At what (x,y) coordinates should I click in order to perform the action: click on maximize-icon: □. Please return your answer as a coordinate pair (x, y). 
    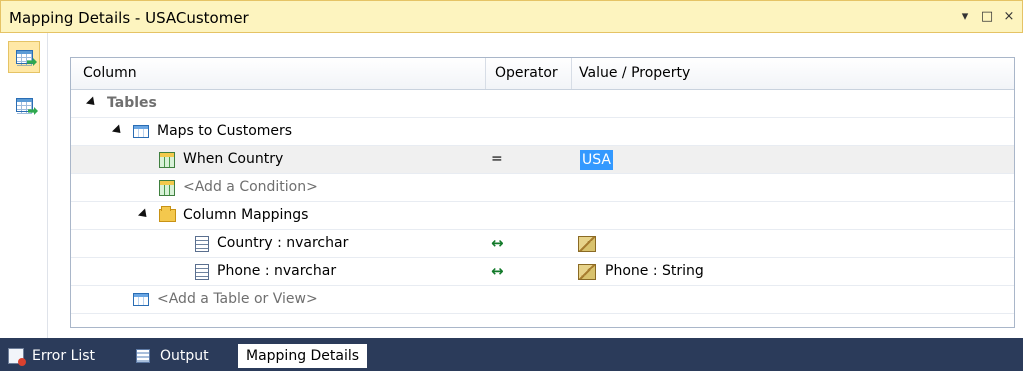
    Looking at the image, I should click on (987, 16).